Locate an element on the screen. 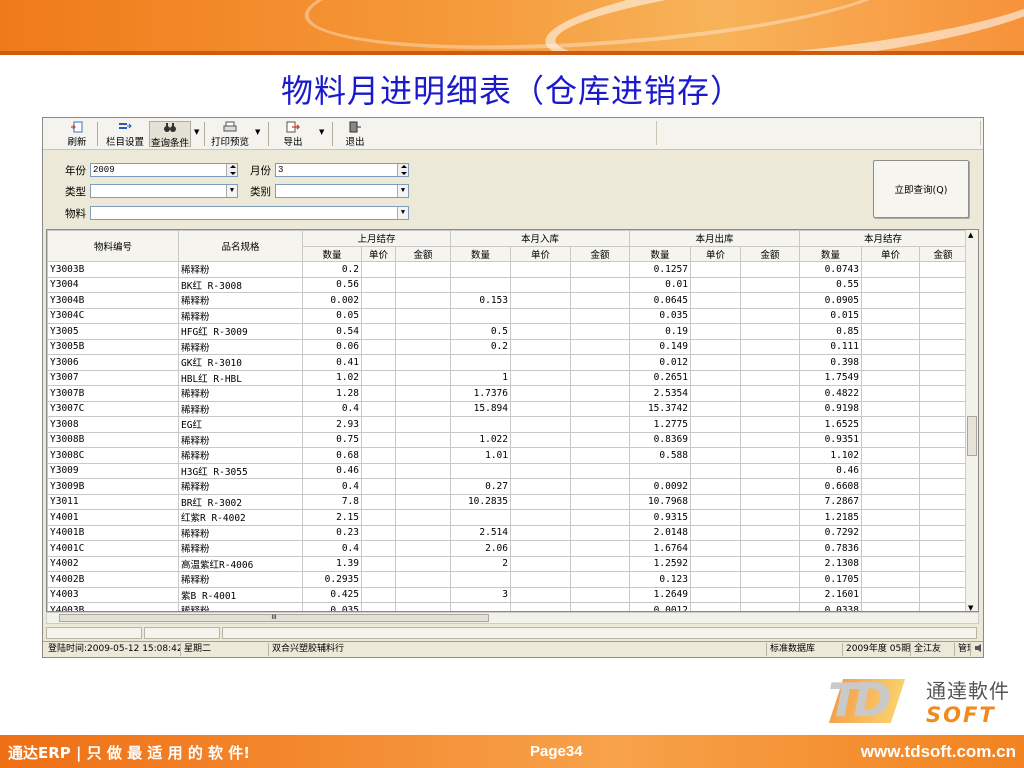  table-cell: 2.1308 is located at coordinates (830, 563).